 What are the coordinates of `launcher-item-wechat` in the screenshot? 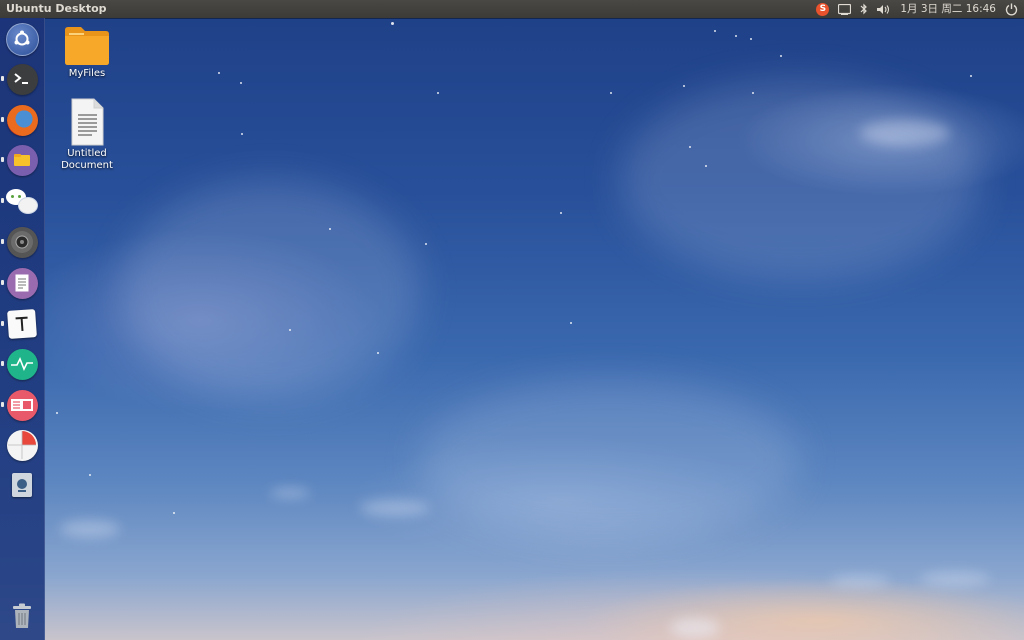 It's located at (22, 201).